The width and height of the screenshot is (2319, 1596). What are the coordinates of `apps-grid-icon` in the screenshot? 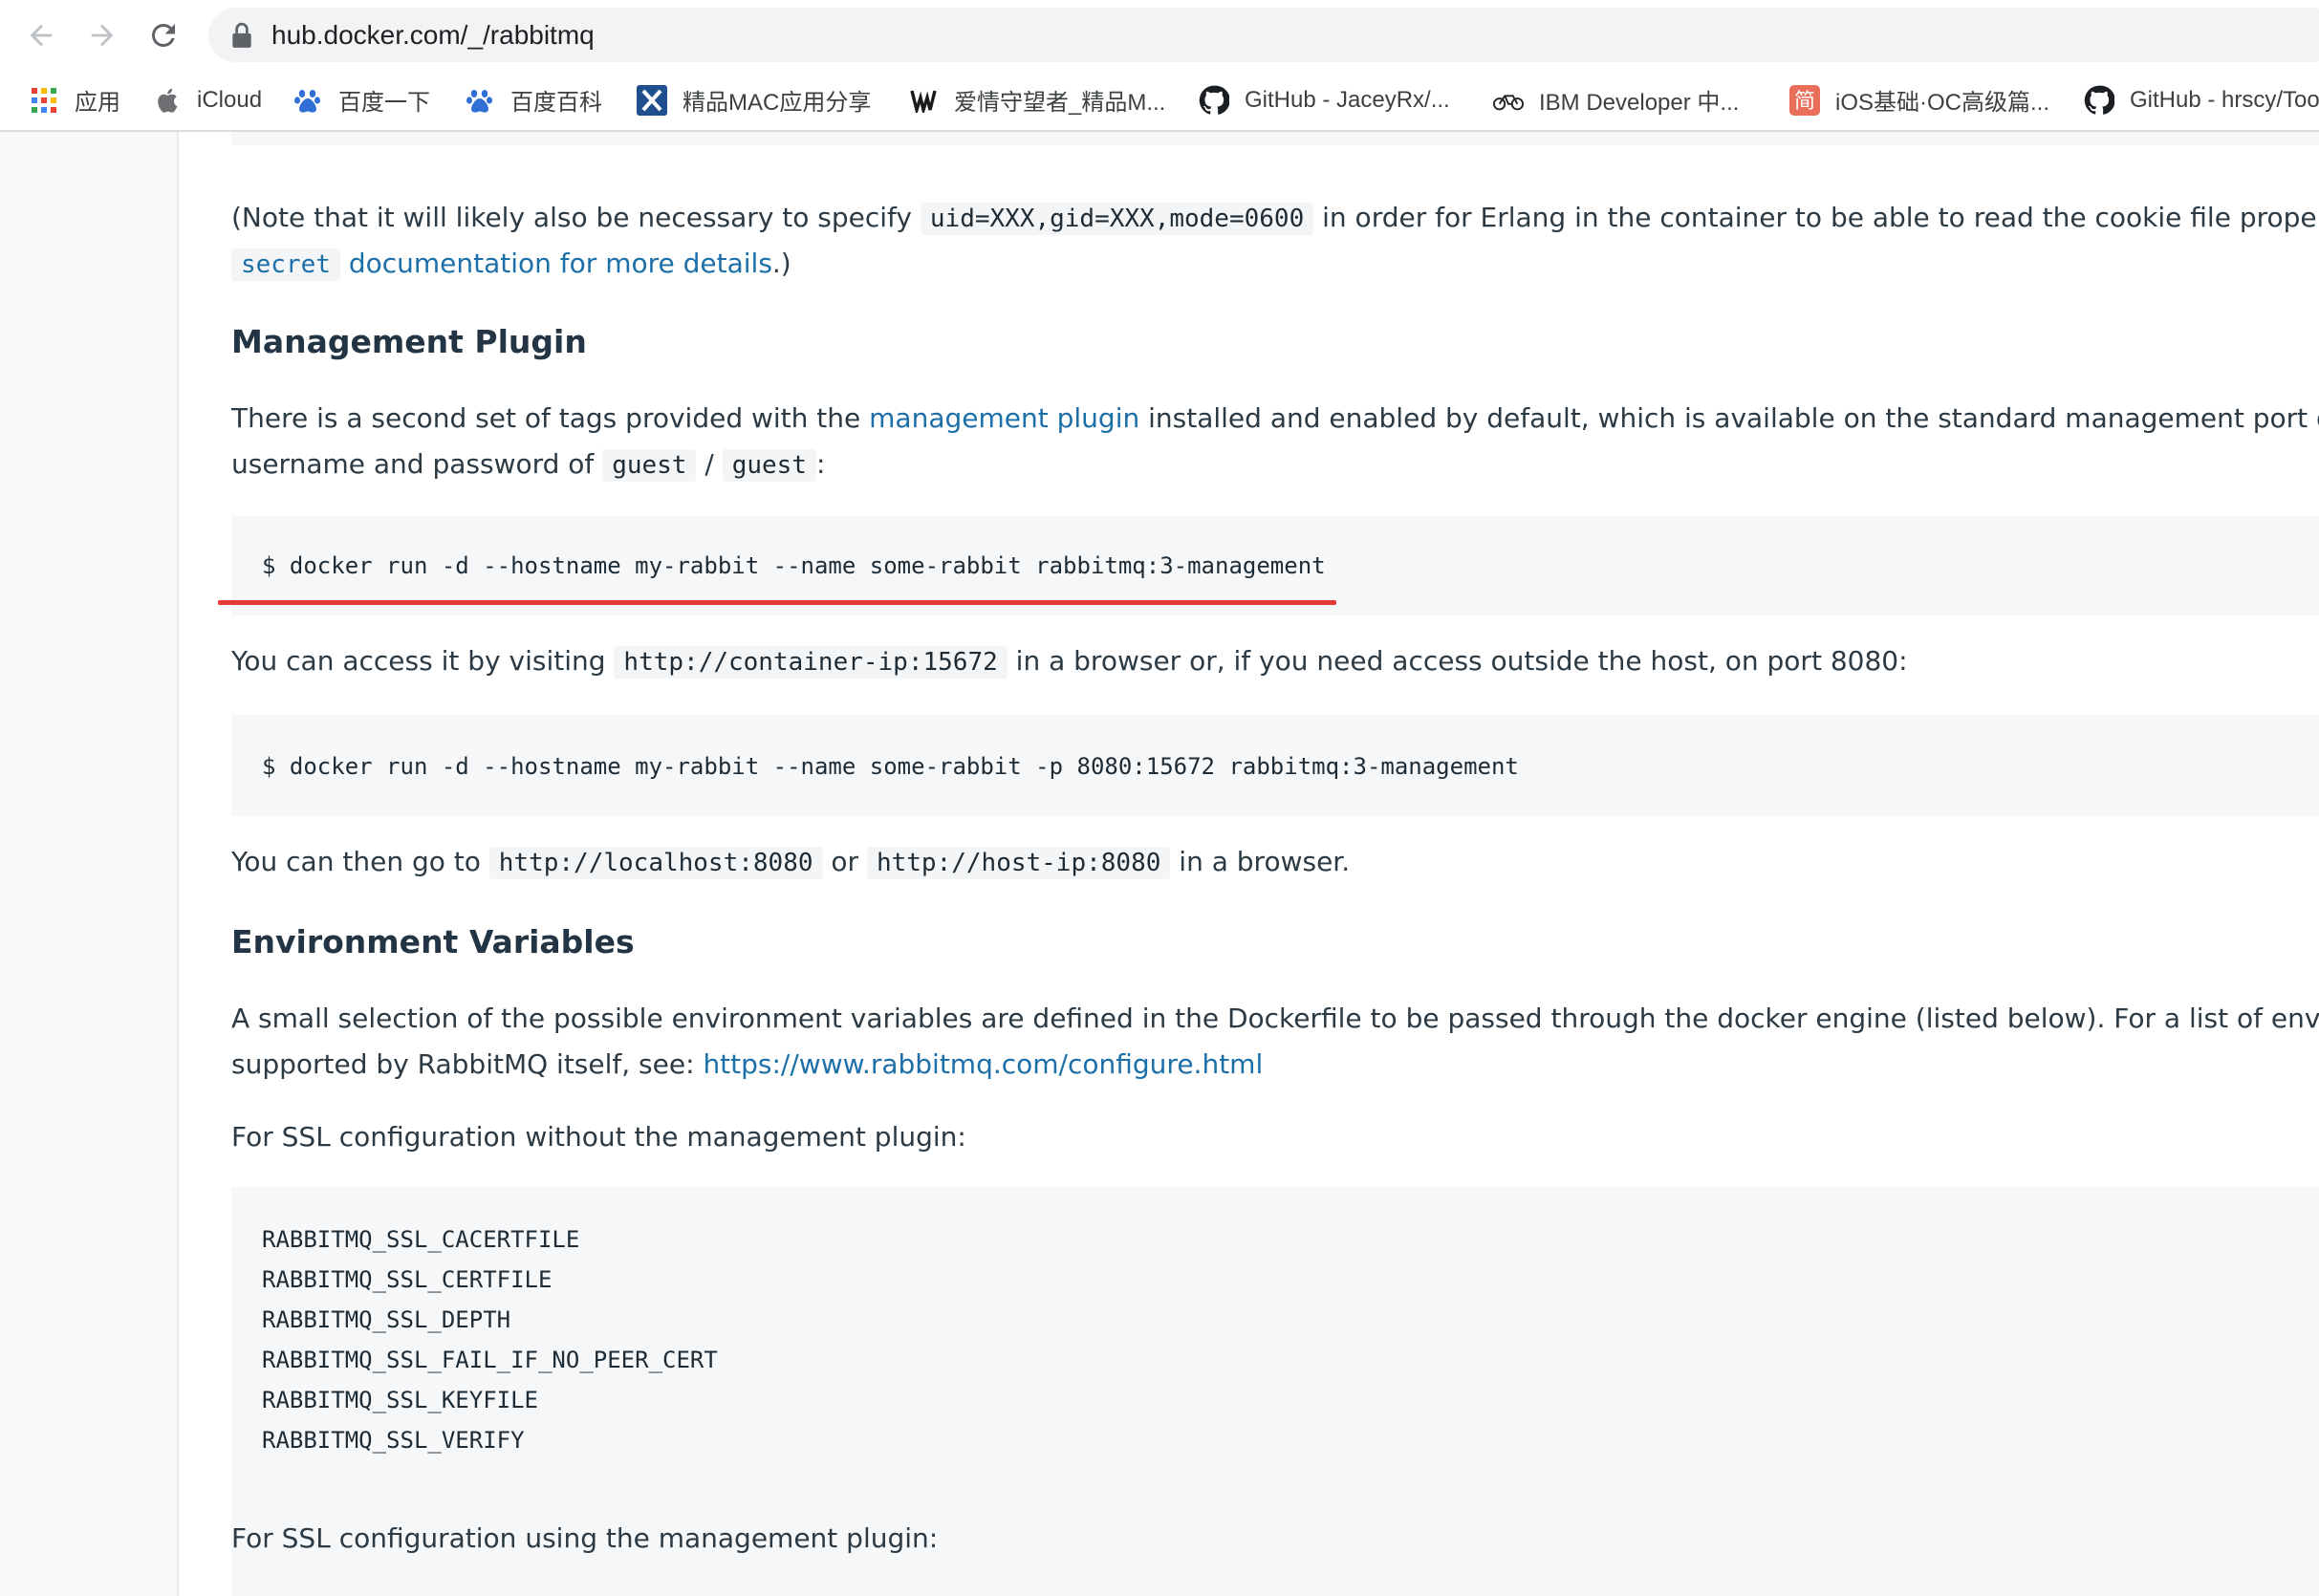 It's located at (44, 101).